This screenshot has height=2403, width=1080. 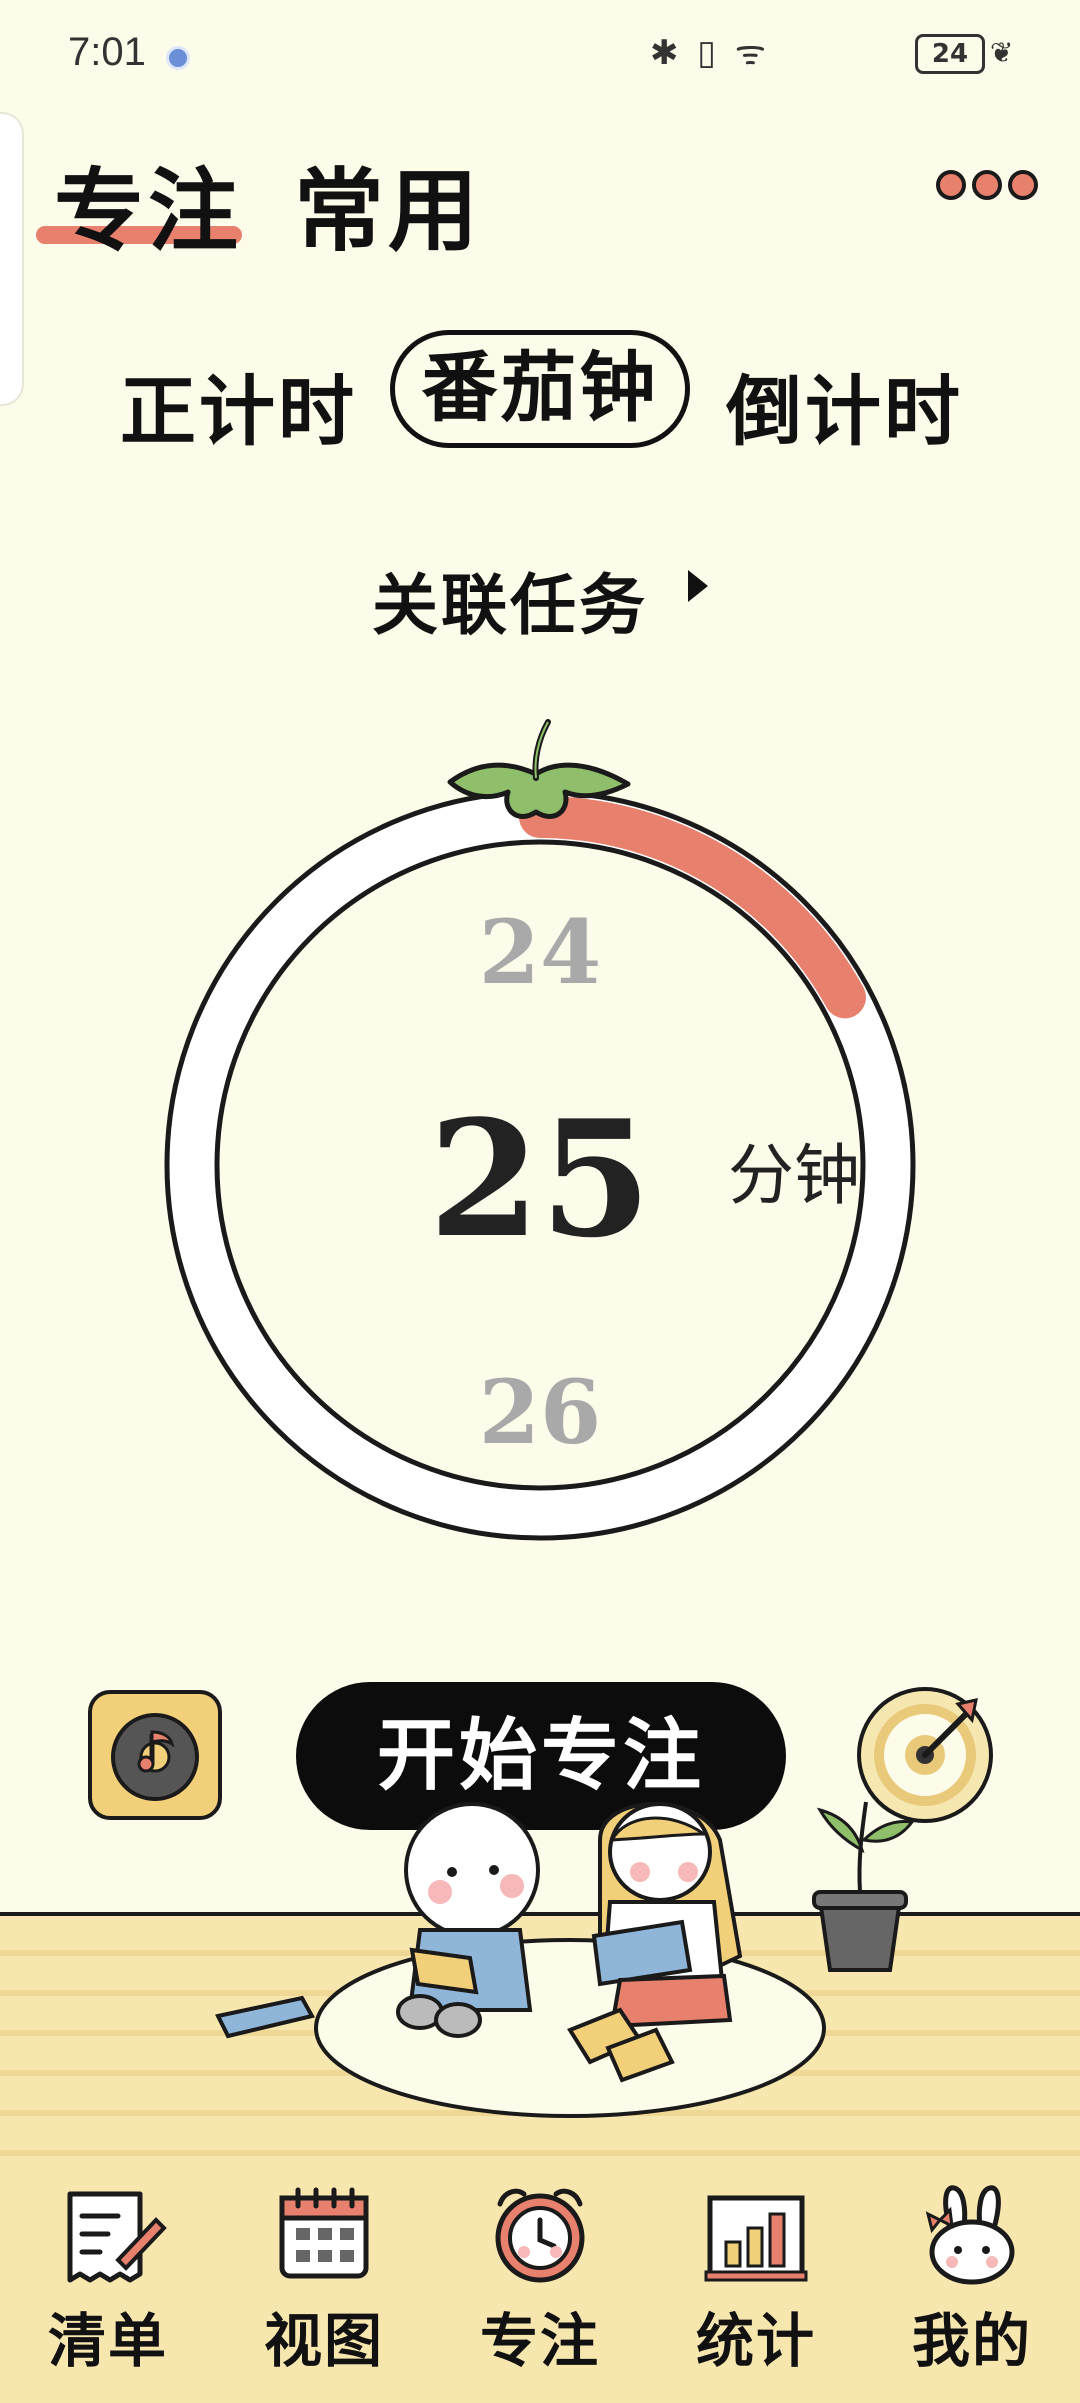 I want to click on nav-label-view: 视图, so click(x=323, y=2341).